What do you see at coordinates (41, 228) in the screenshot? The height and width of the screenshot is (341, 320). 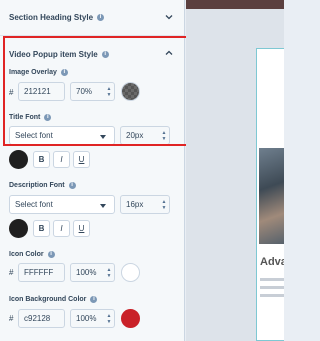 I see `description-bold-button: B` at bounding box center [41, 228].